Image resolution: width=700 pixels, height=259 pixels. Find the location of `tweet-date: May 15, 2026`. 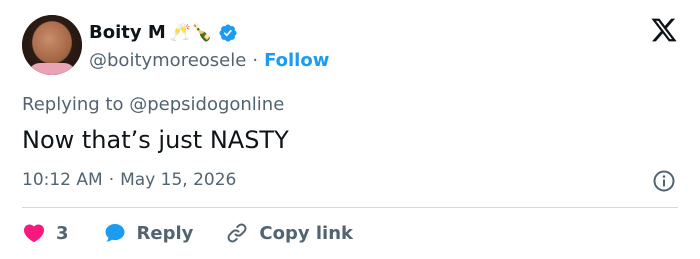

tweet-date: May 15, 2026 is located at coordinates (178, 180).